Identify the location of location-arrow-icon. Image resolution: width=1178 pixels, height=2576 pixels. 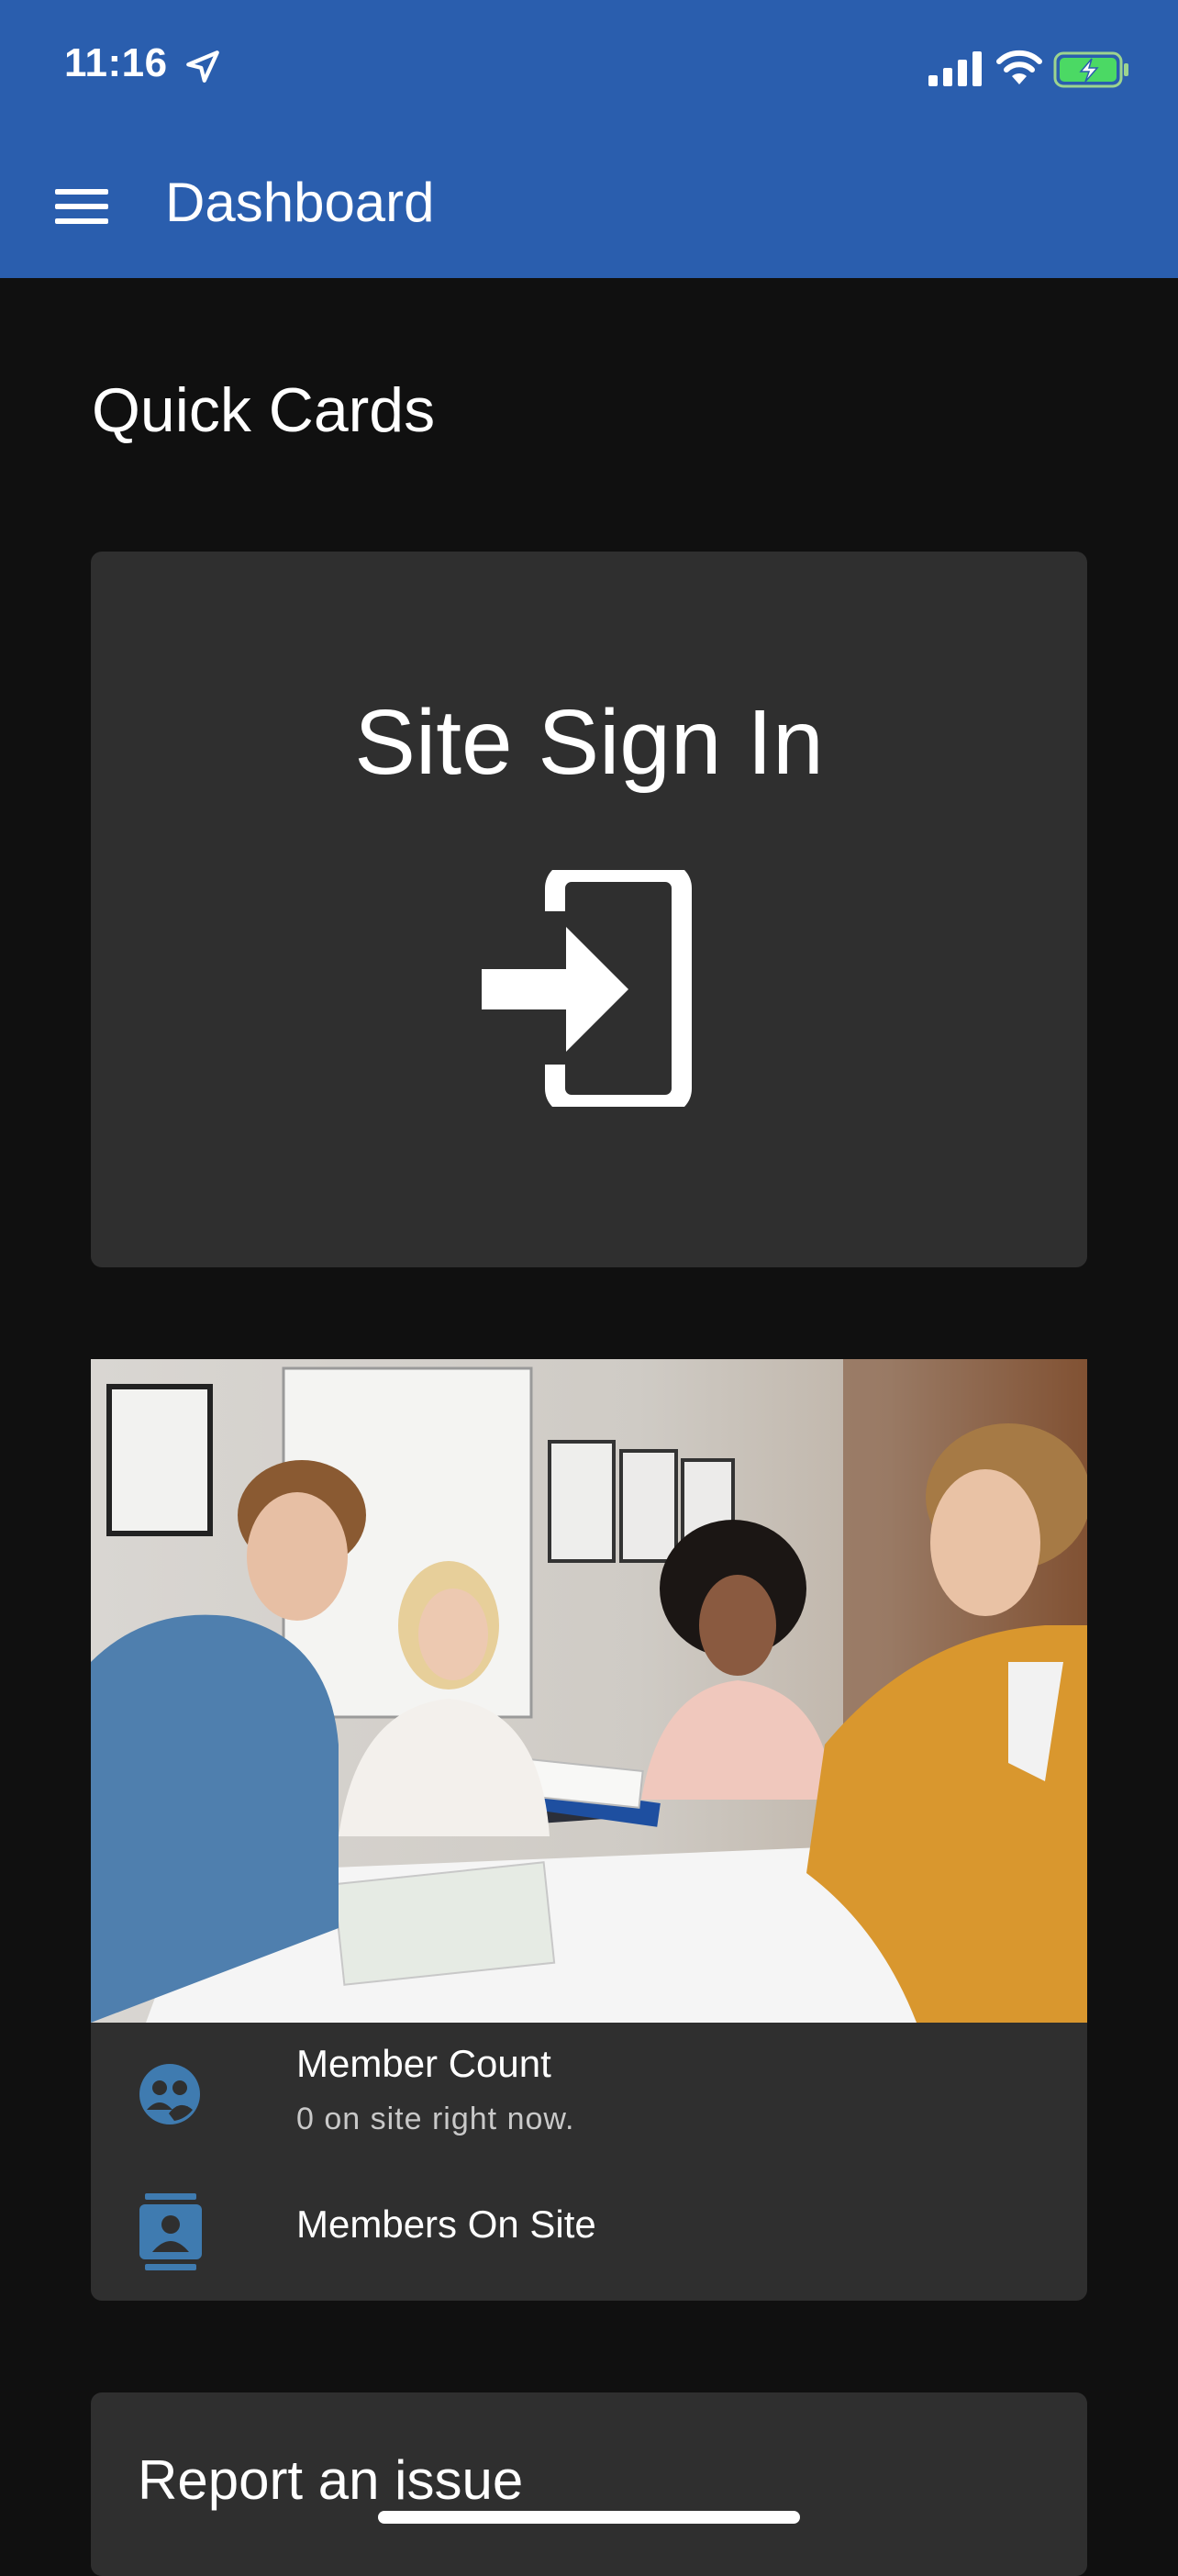
(203, 67).